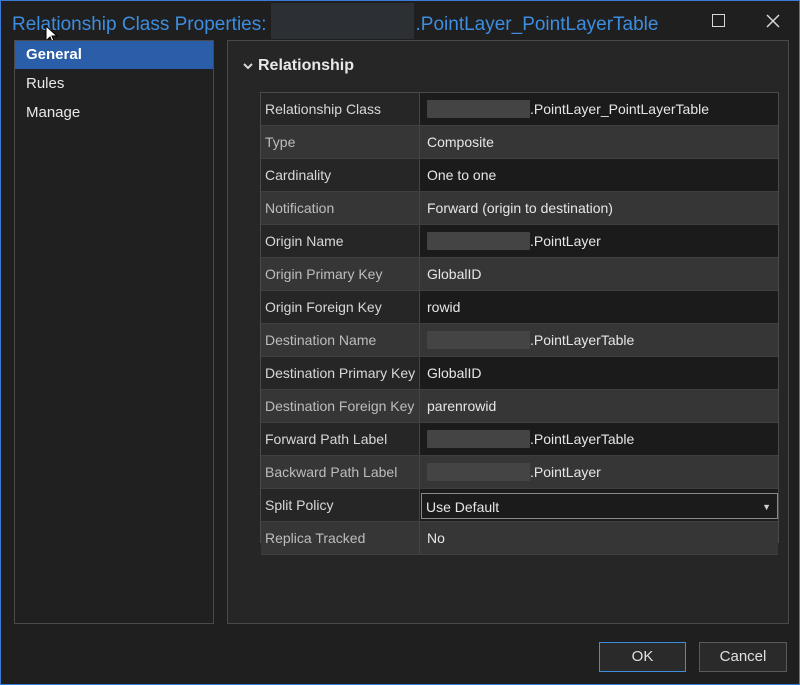 This screenshot has width=800, height=685. What do you see at coordinates (766, 506) in the screenshot?
I see `caret-down-icon: ▼` at bounding box center [766, 506].